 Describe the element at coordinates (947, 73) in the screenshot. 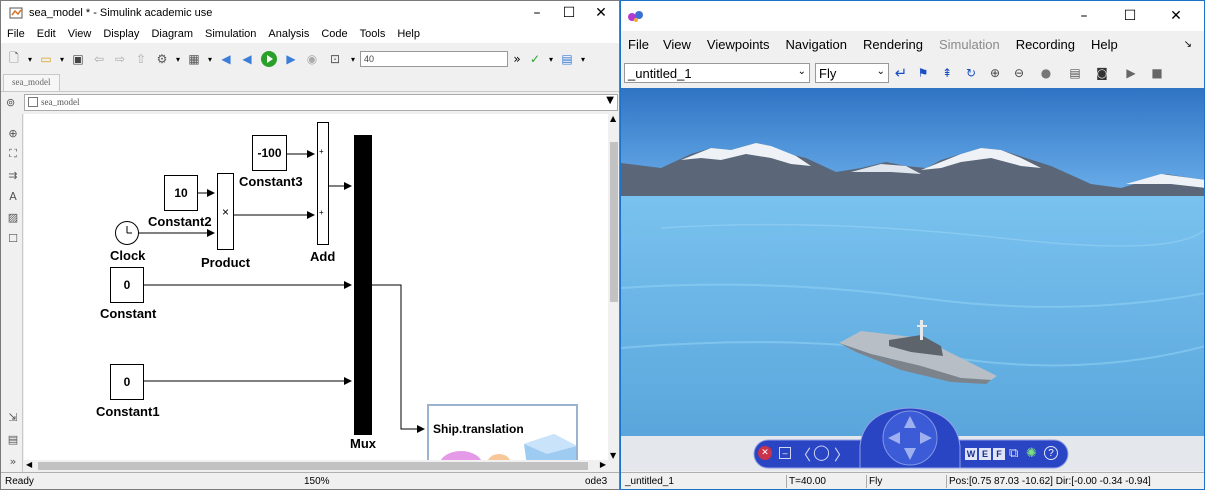

I see `straighten-up-icon: ⇞` at that location.